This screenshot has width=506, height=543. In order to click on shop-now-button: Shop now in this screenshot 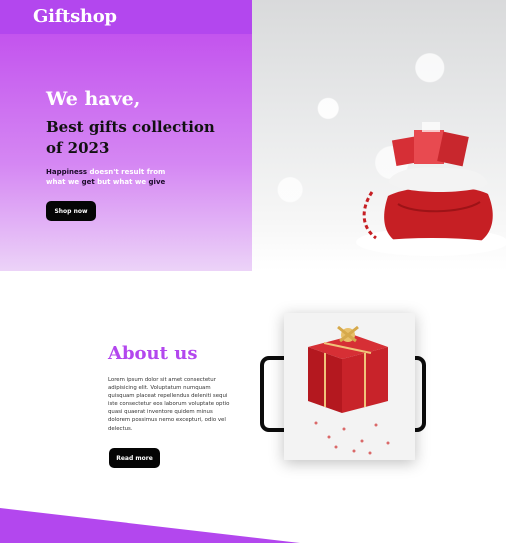, I will do `click(71, 211)`.